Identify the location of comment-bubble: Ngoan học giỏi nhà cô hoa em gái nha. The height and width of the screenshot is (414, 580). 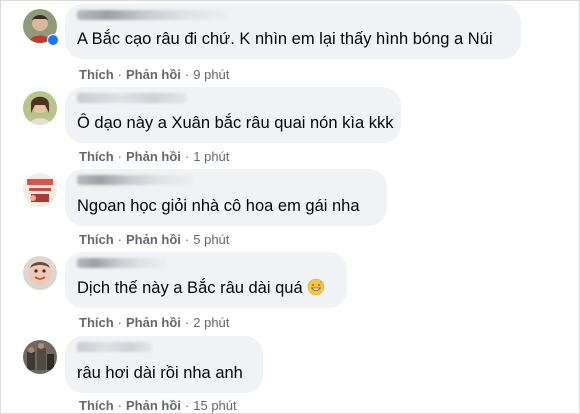
(226, 197).